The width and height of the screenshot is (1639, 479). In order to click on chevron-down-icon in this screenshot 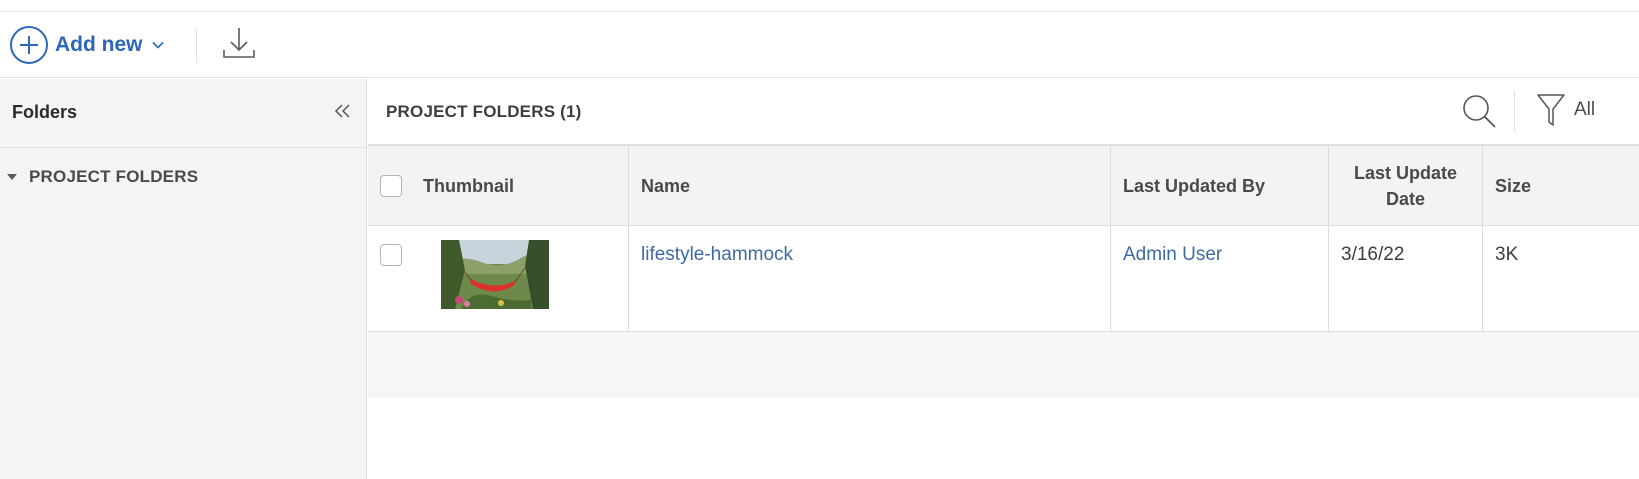, I will do `click(157, 45)`.